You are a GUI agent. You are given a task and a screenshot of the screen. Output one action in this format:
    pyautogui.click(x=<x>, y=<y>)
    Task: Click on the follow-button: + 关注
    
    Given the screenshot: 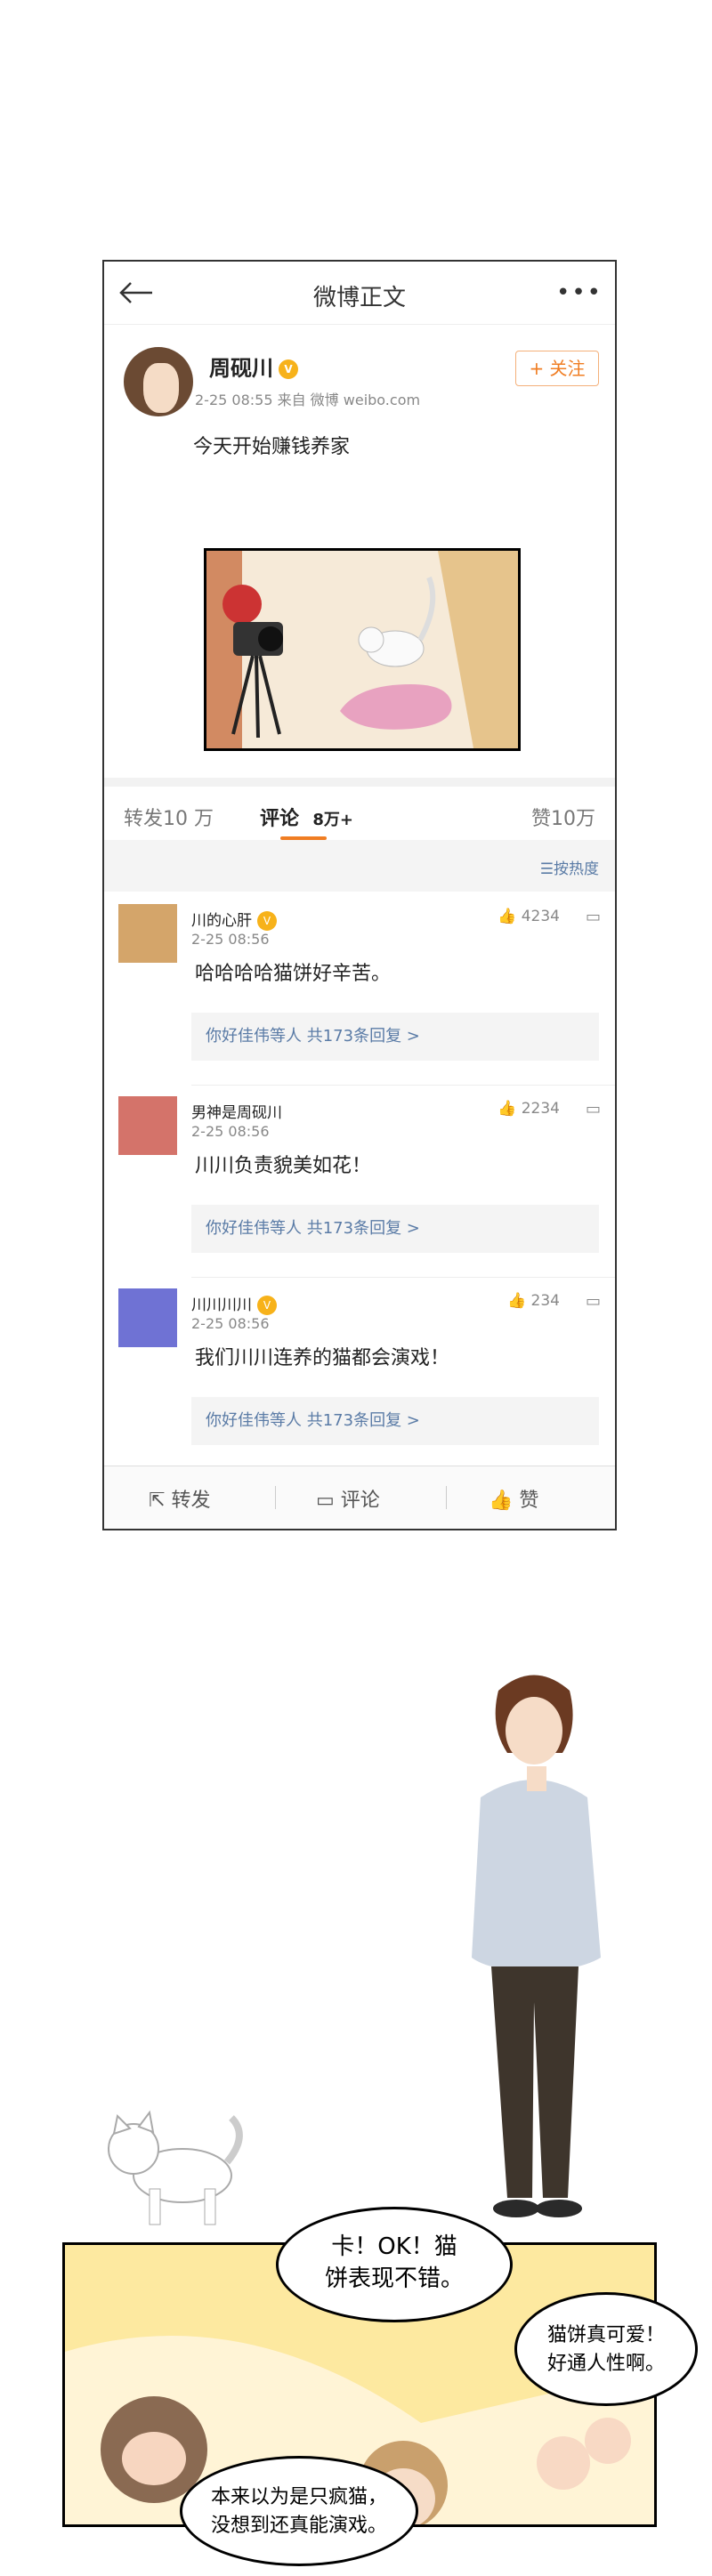 What is the action you would take?
    pyautogui.click(x=557, y=368)
    